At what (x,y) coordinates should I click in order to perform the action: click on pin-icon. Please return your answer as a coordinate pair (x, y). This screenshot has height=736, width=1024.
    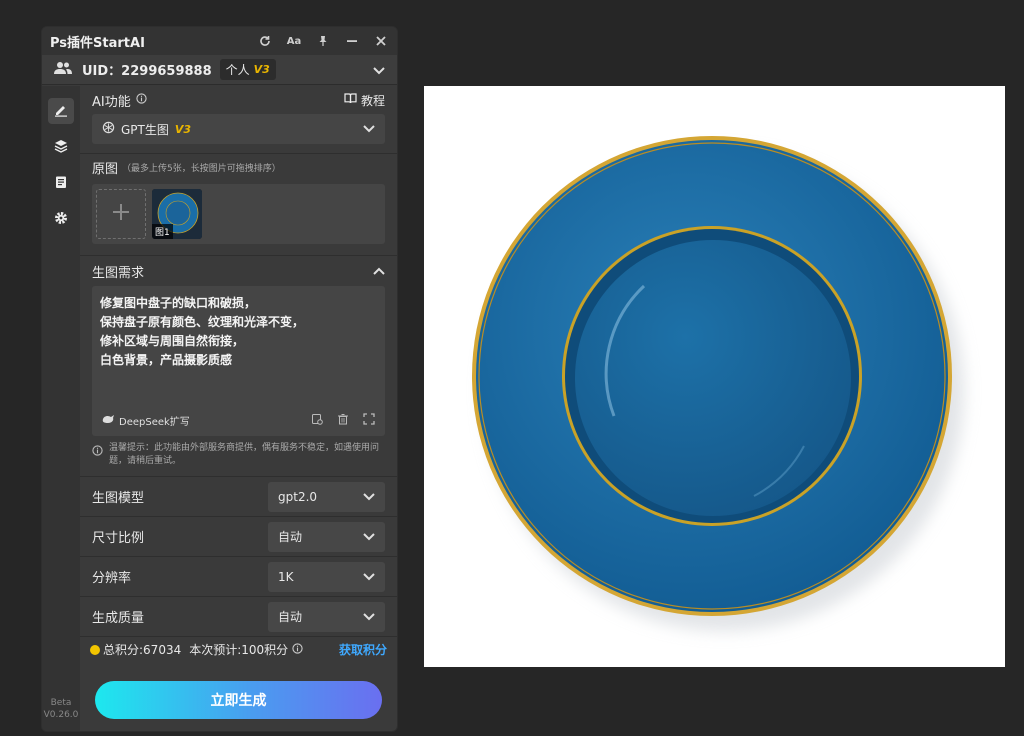
    Looking at the image, I should click on (323, 41).